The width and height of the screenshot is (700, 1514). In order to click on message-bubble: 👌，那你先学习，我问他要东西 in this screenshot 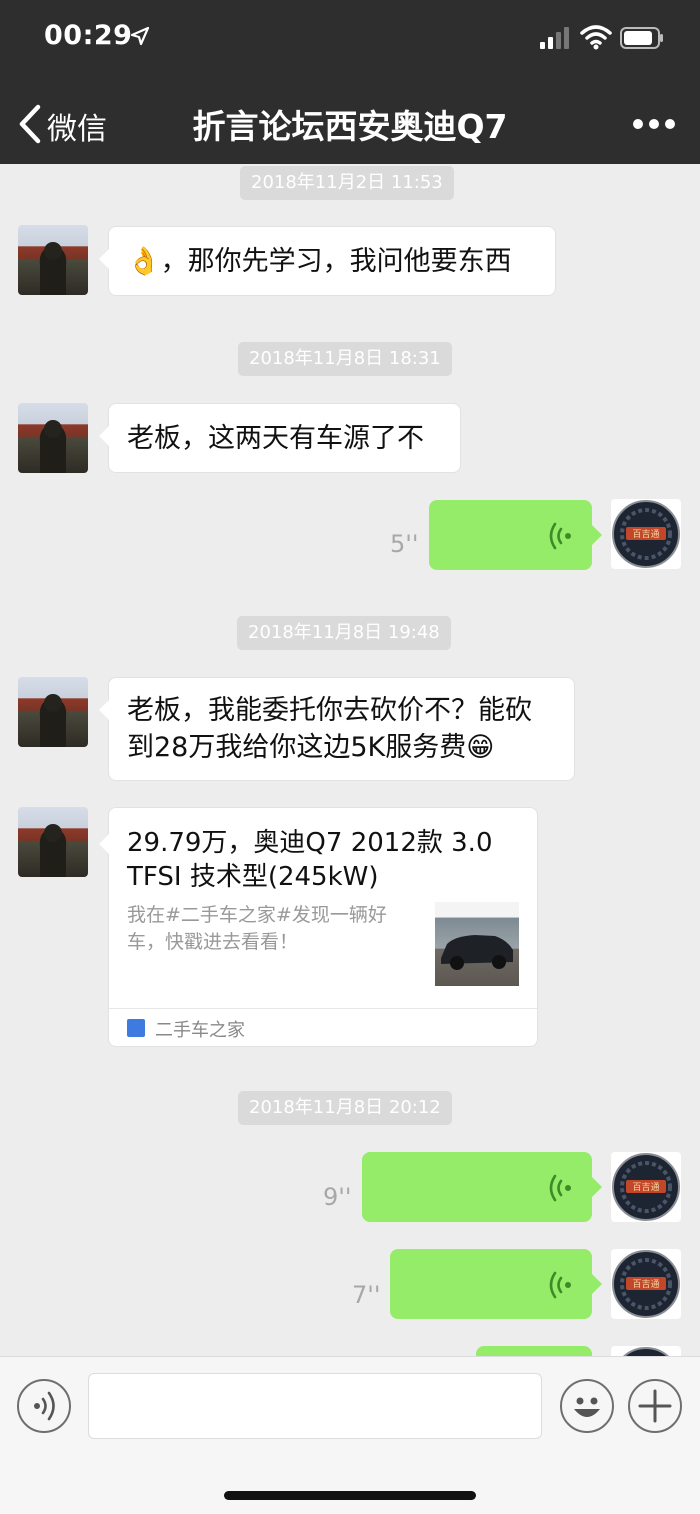, I will do `click(327, 261)`.